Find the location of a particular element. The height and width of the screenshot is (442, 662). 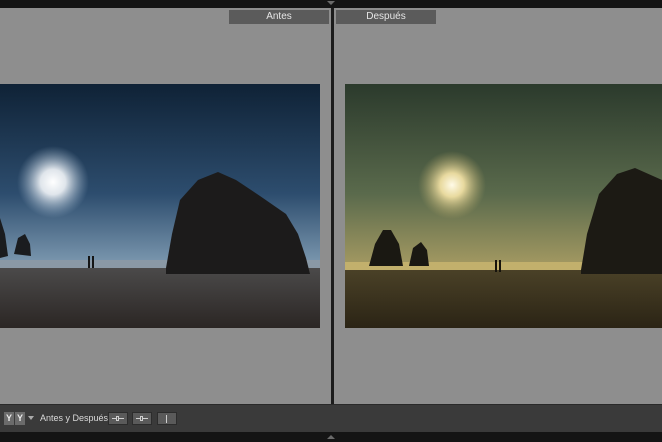

view-mode-left: Y is located at coordinates (9, 418).